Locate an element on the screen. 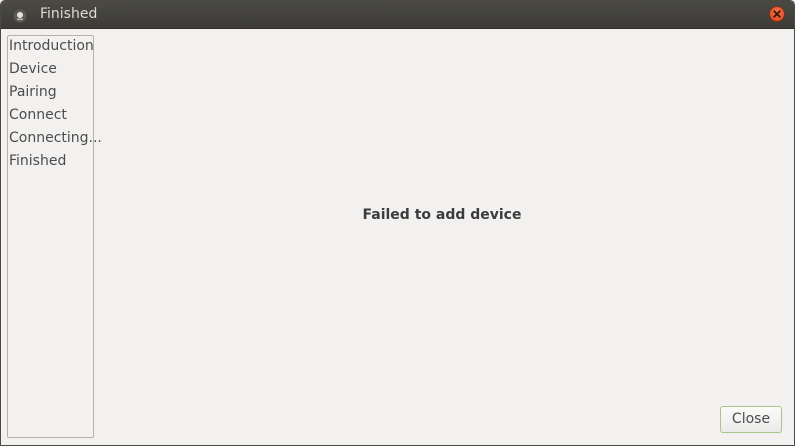 The width and height of the screenshot is (795, 446). close-button: Close is located at coordinates (751, 419).